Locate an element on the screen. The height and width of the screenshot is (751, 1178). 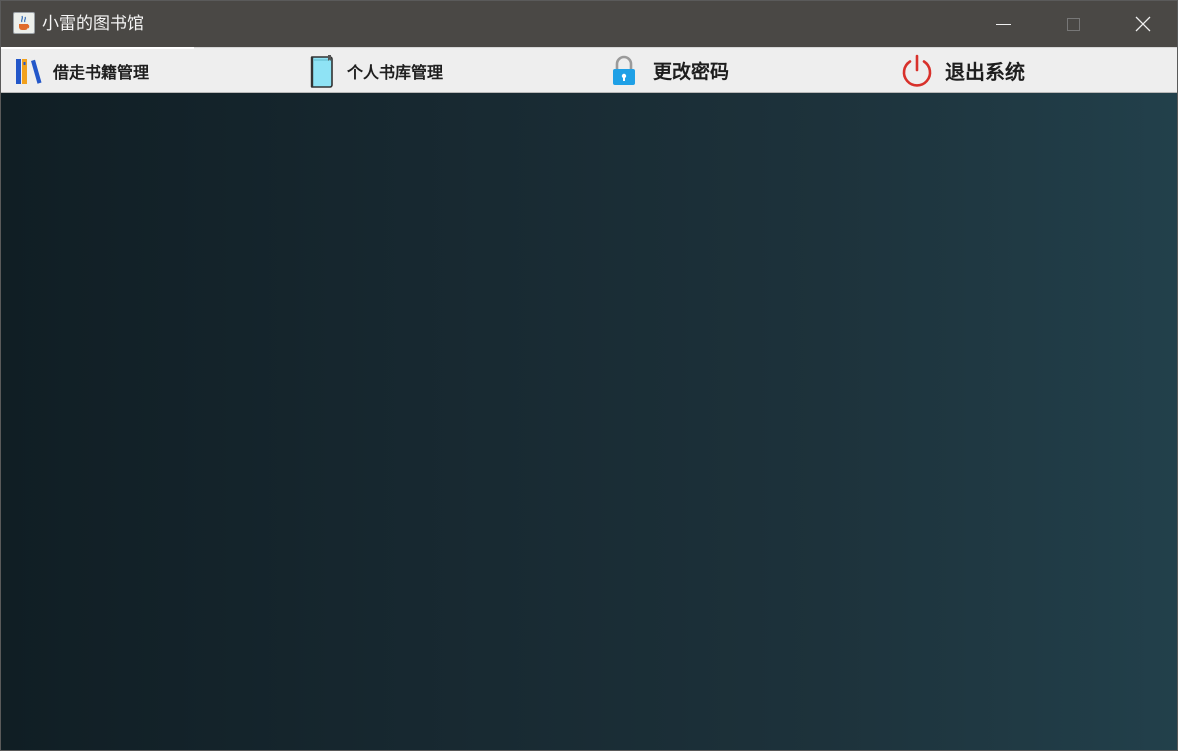
book-icon is located at coordinates (322, 71).